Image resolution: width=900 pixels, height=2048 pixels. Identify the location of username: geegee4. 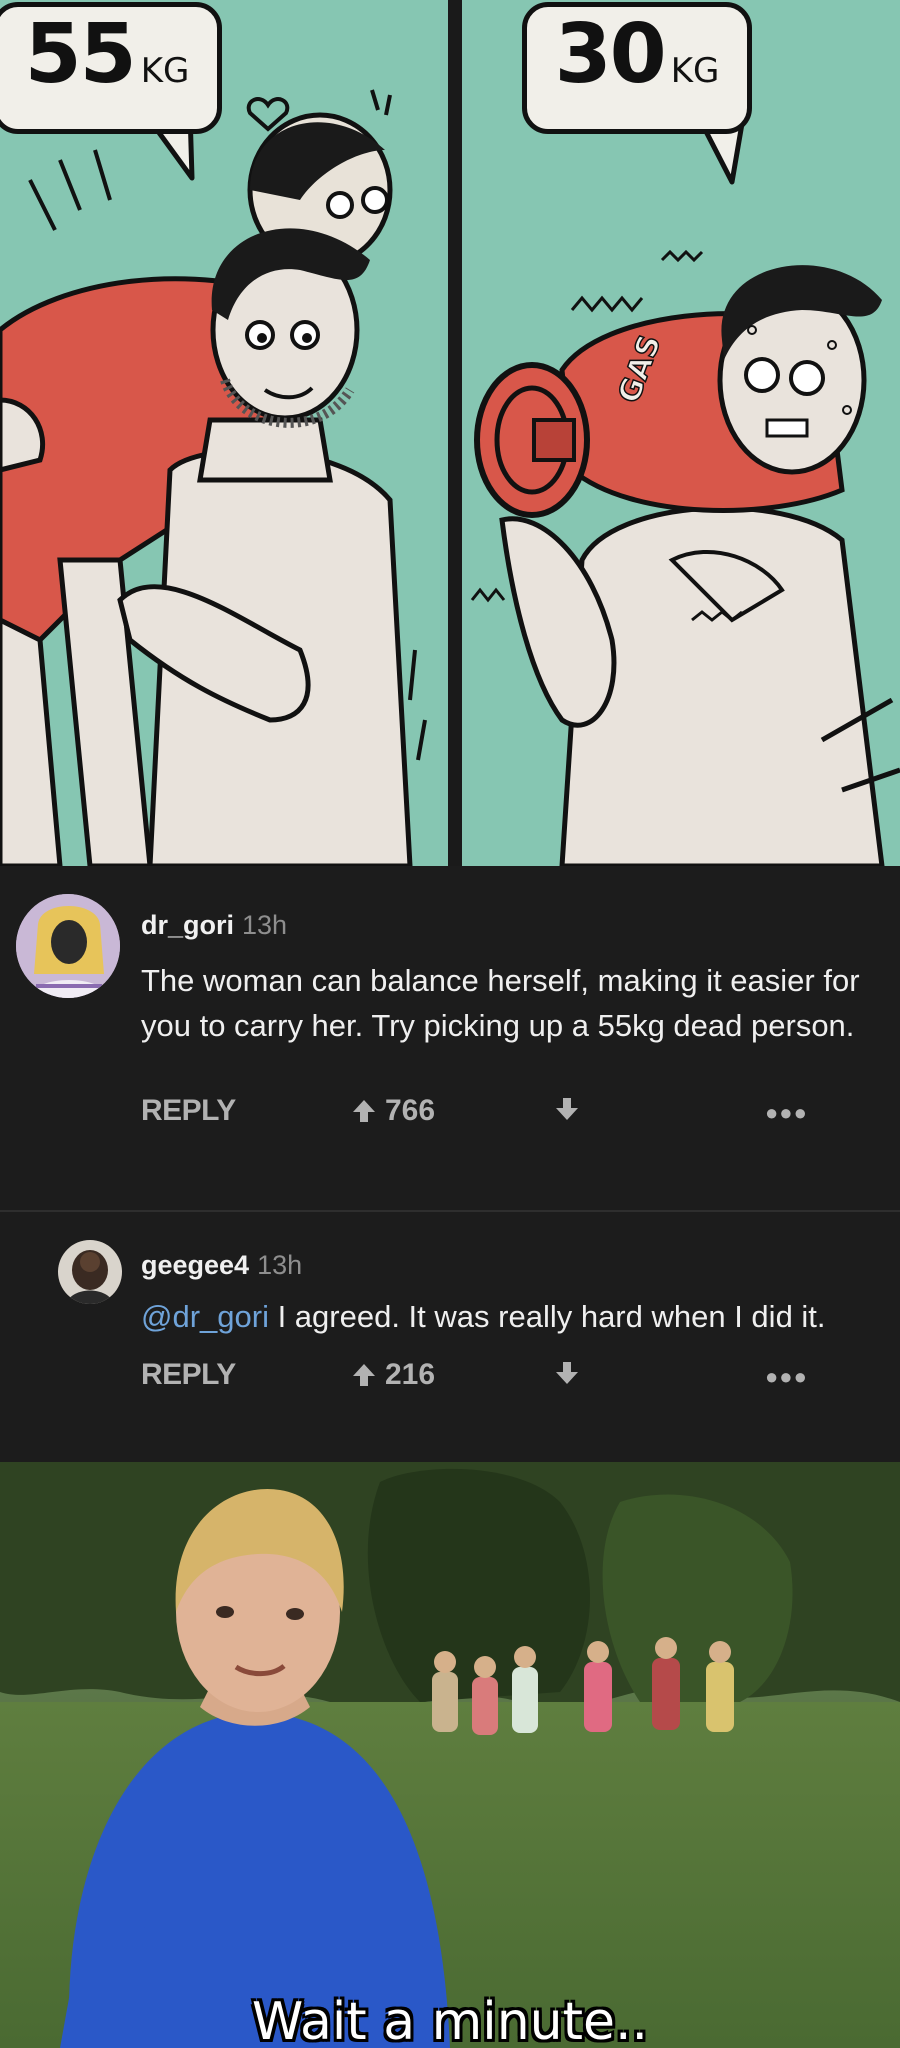
(195, 1265).